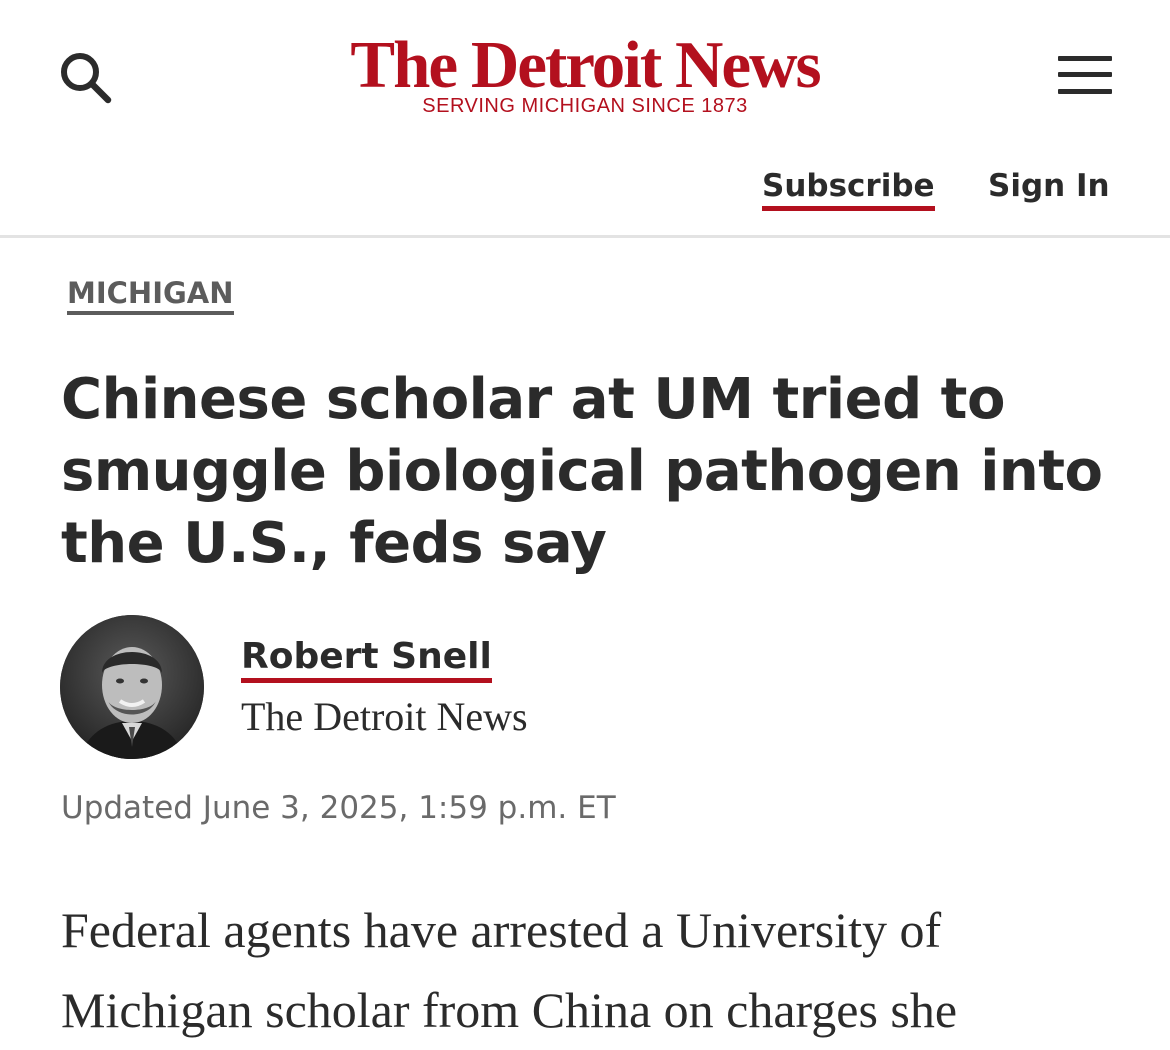 Image resolution: width=1170 pixels, height=1050 pixels. I want to click on section-tag-michigan: MICHIGAN, so click(150, 295).